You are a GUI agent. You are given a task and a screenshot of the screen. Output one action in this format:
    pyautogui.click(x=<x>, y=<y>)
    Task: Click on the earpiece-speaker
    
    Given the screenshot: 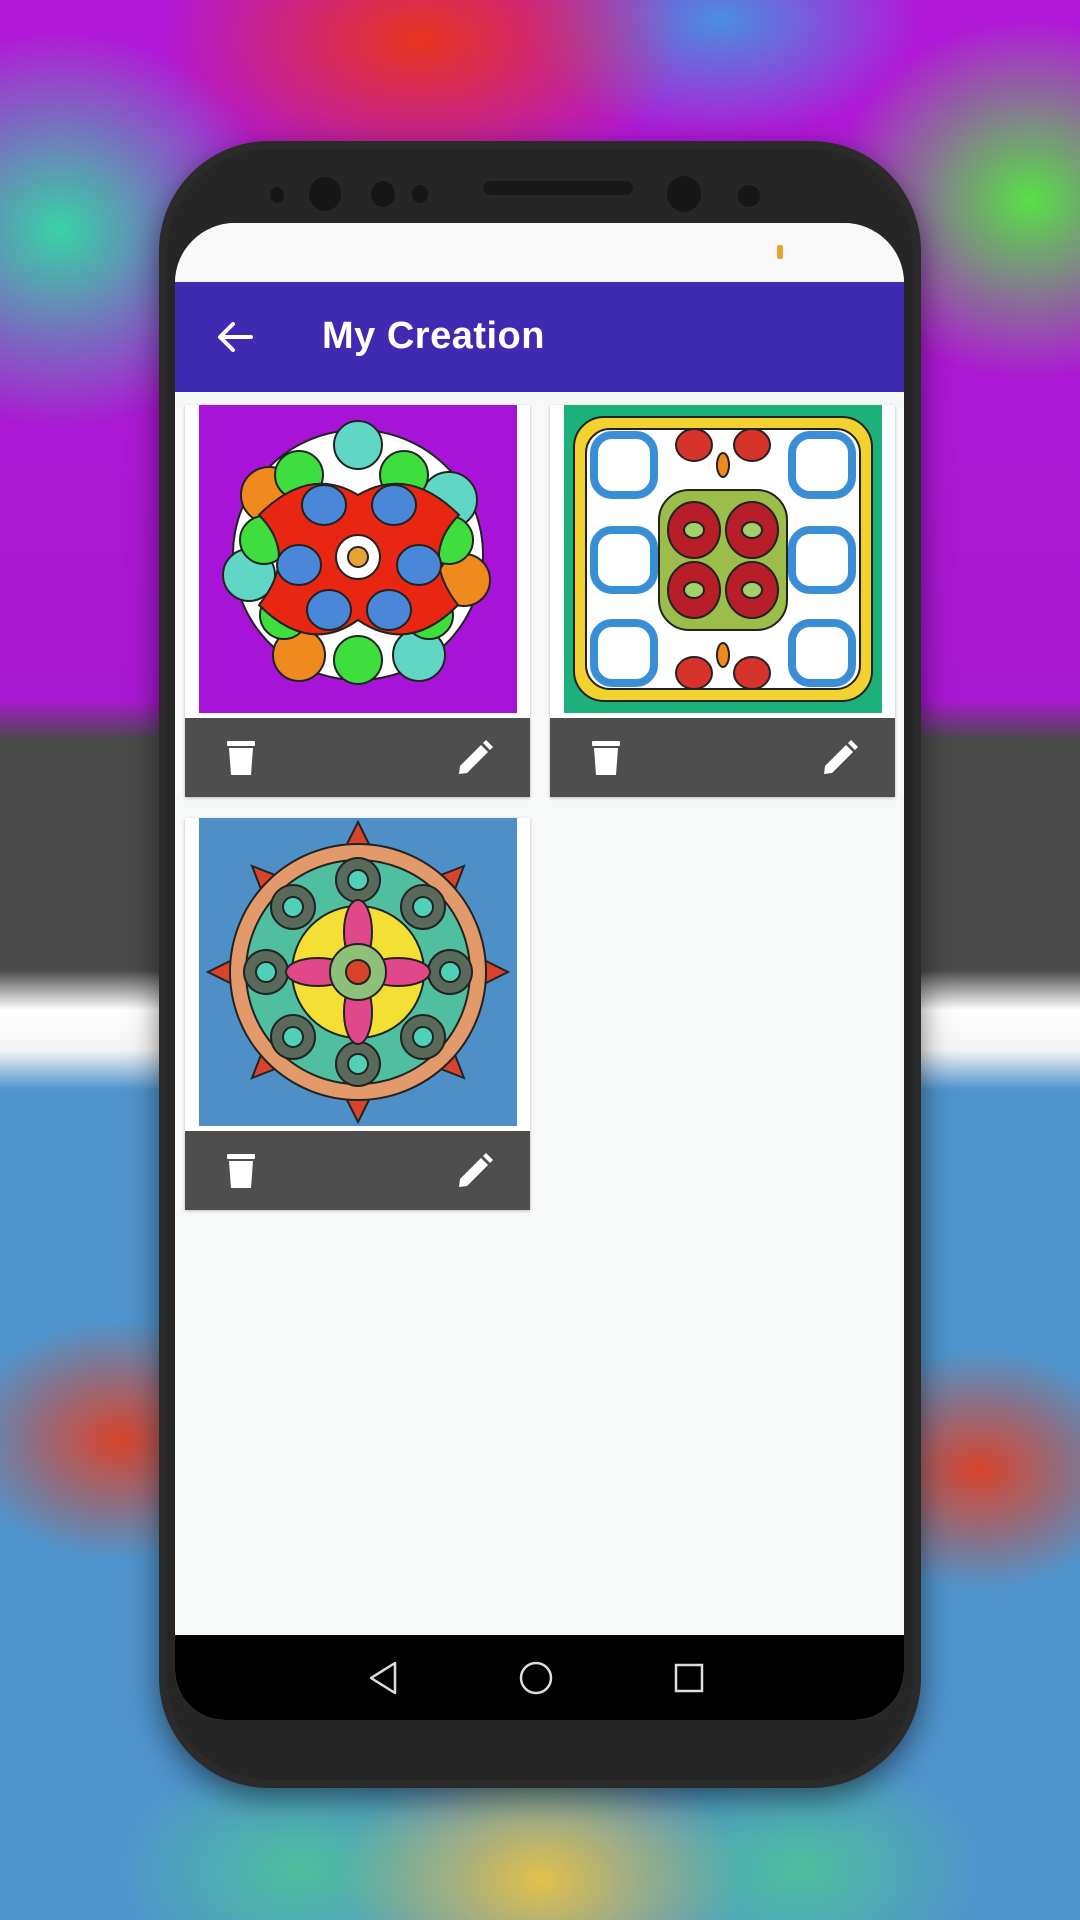 What is the action you would take?
    pyautogui.click(x=558, y=188)
    